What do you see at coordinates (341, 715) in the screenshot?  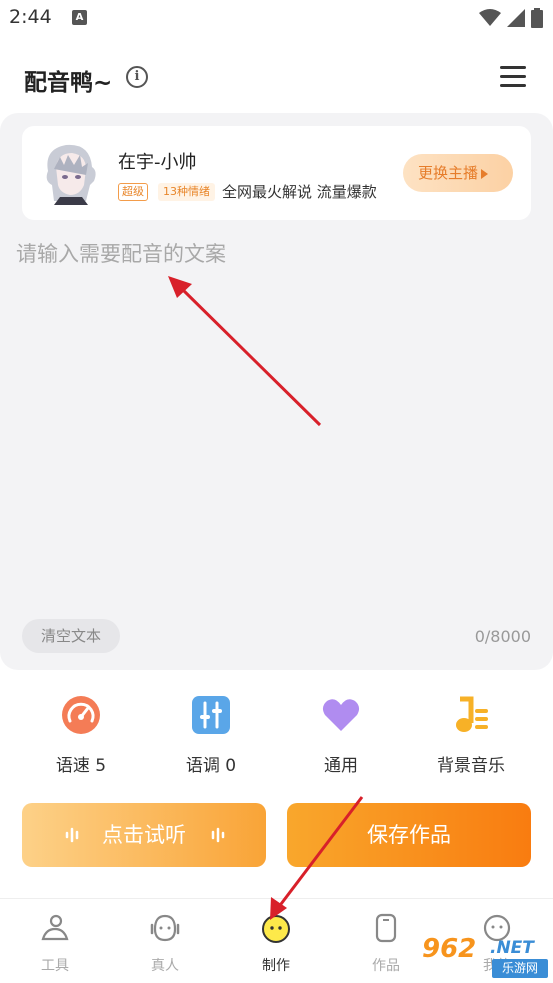 I see `heart-icon` at bounding box center [341, 715].